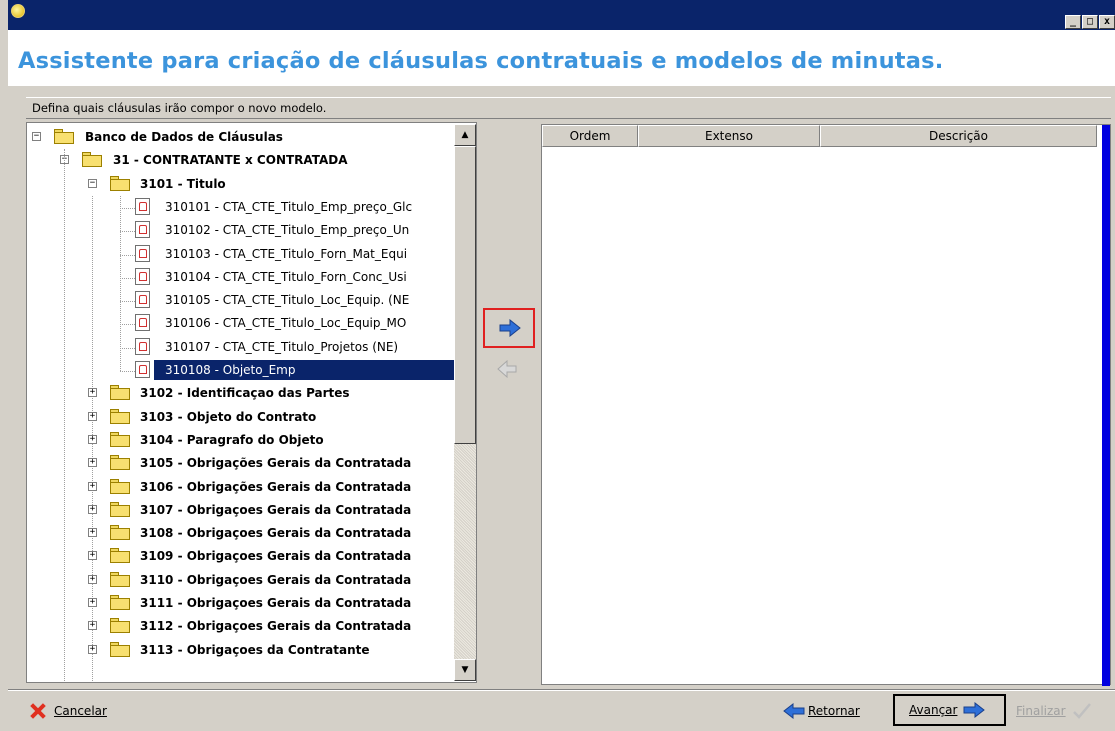 Image resolution: width=1115 pixels, height=731 pixels. Describe the element at coordinates (287, 230) in the screenshot. I see `tree-leaf-label: 310102 - CTA_CTE_Titulo_Emp_preço_Un` at that location.